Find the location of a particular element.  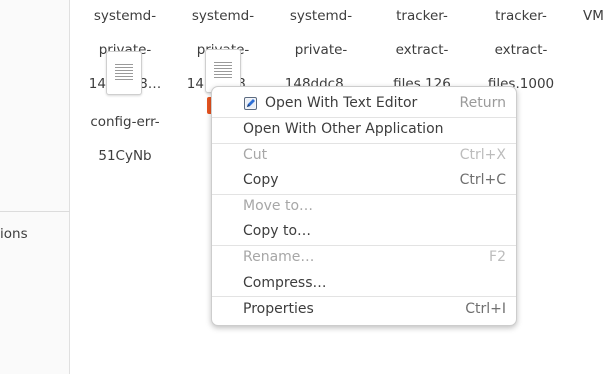

file-name-line: 51CyNb is located at coordinates (125, 156).